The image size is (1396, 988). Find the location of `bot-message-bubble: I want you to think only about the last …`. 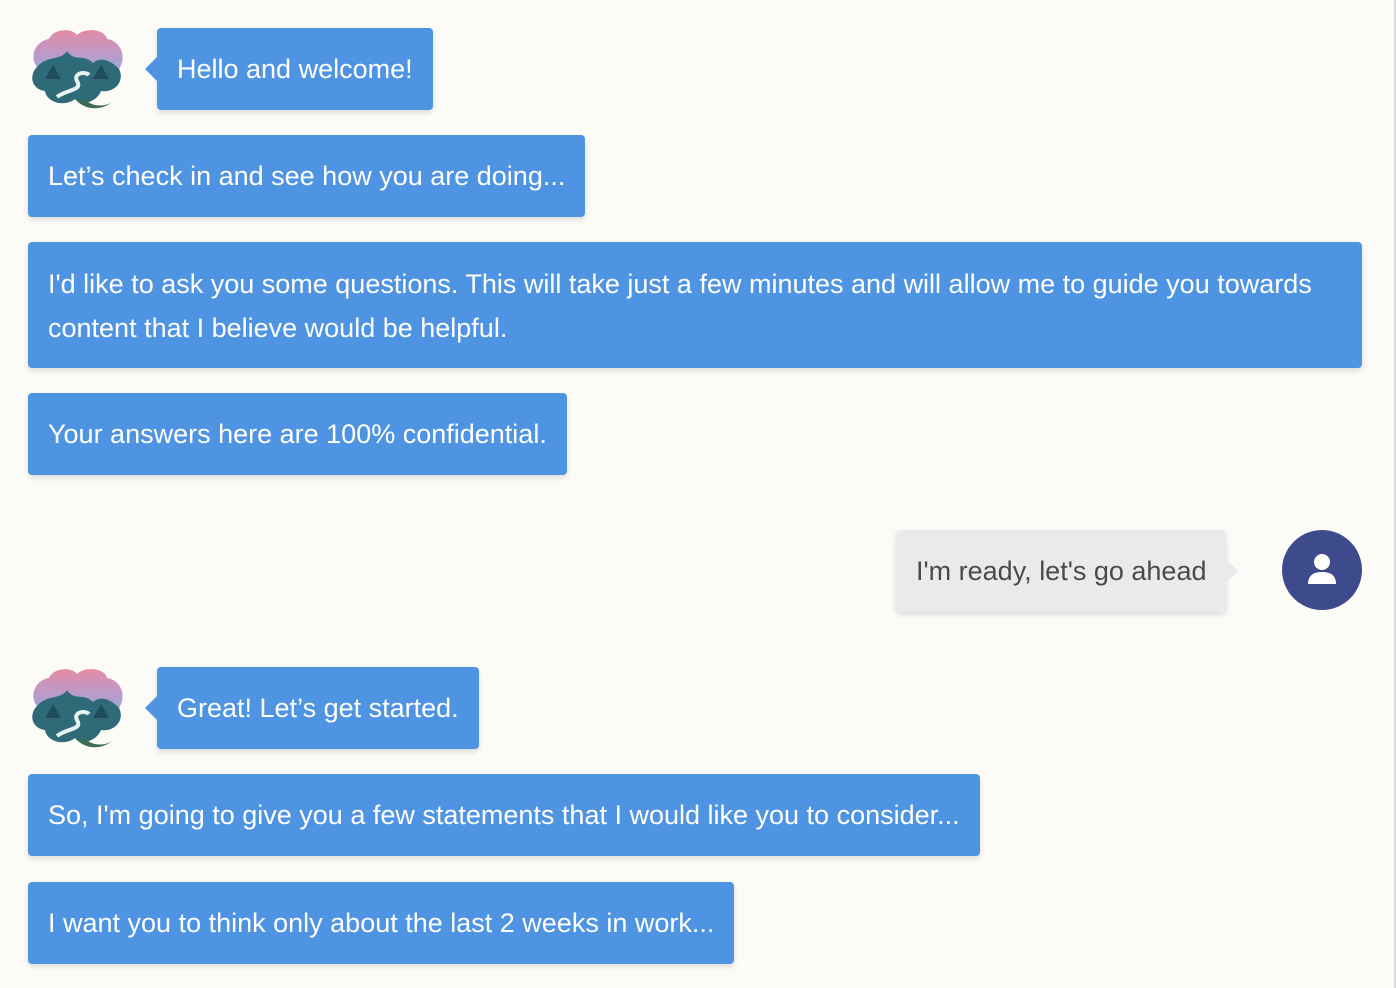

bot-message-bubble: I want you to think only about the last … is located at coordinates (381, 923).